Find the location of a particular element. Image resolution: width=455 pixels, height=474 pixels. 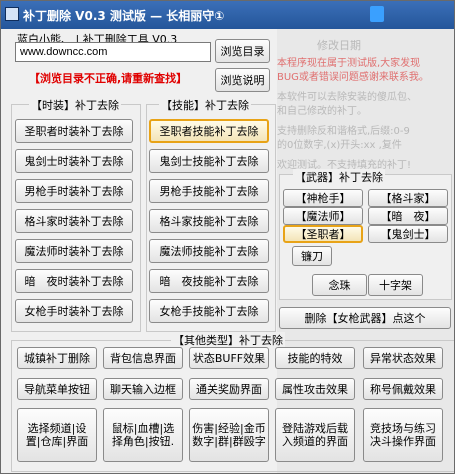

other-patch-button: 导航菜单按钮 is located at coordinates (57, 389).